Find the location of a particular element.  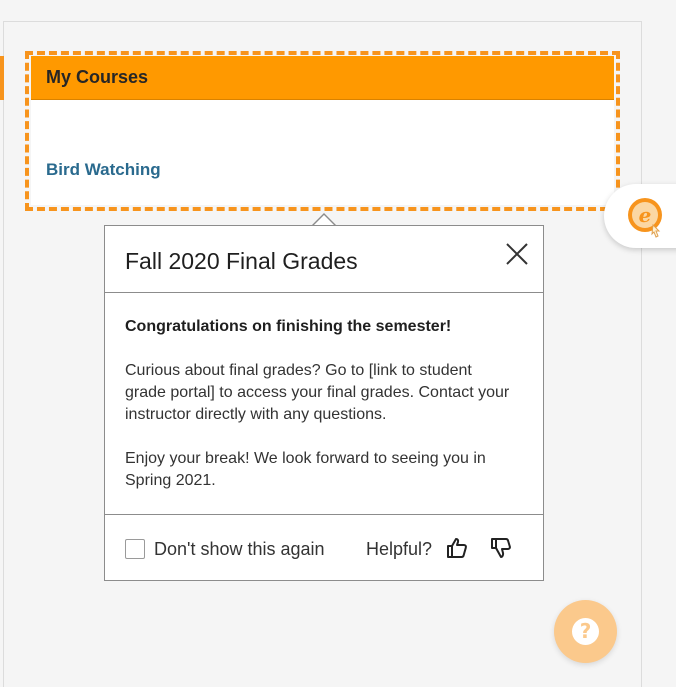

popover-title: Fall 2020 Final Grades is located at coordinates (241, 261).